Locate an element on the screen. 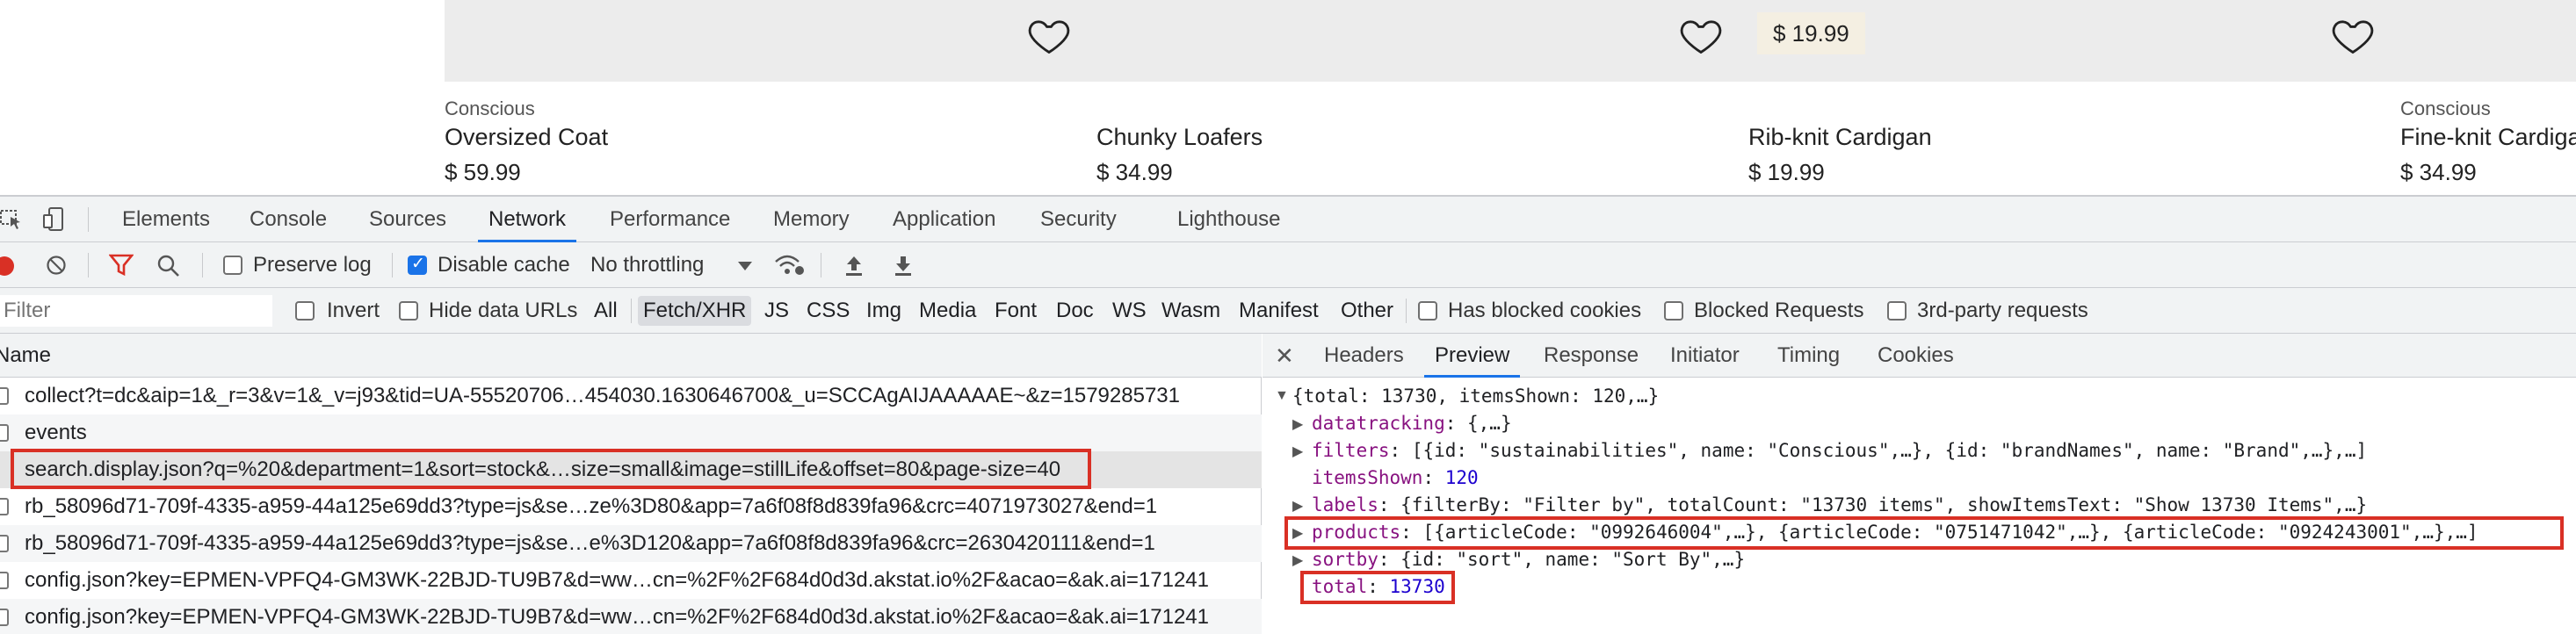 The width and height of the screenshot is (2576, 634). type-filter-css: CSS is located at coordinates (828, 311).